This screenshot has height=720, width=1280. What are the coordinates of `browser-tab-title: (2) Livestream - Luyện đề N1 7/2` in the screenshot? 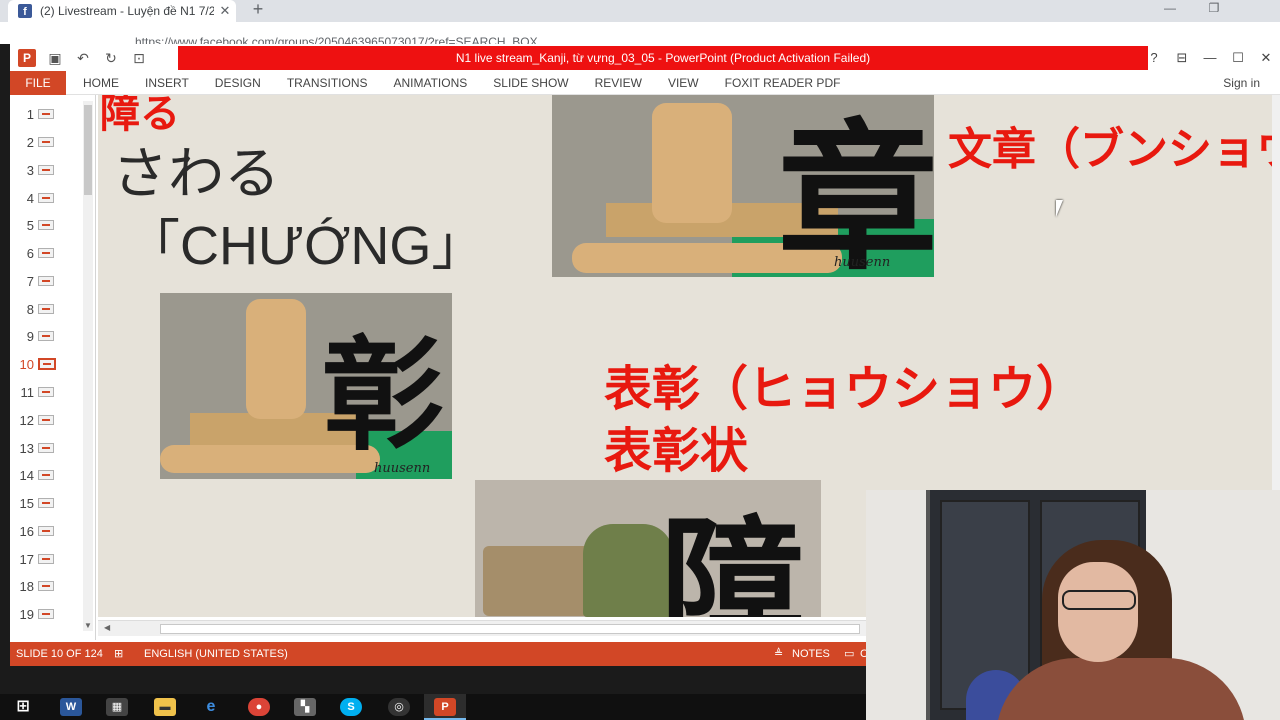 It's located at (127, 11).